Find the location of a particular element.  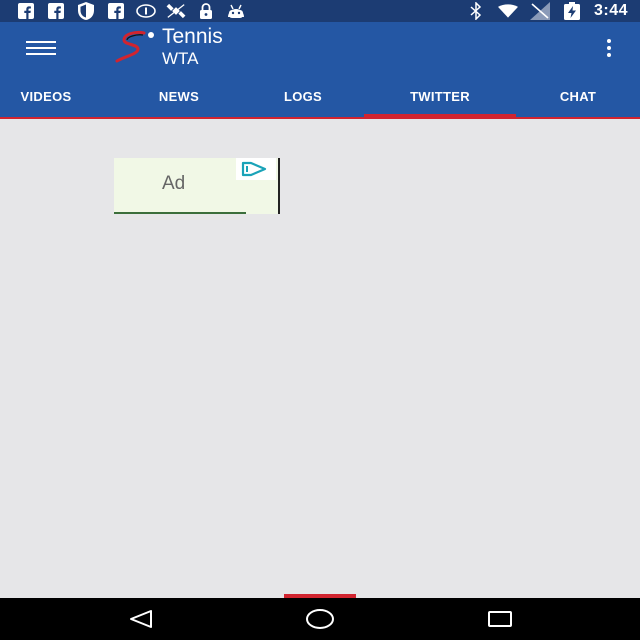

title-block: Tennis WTA is located at coordinates (192, 46).